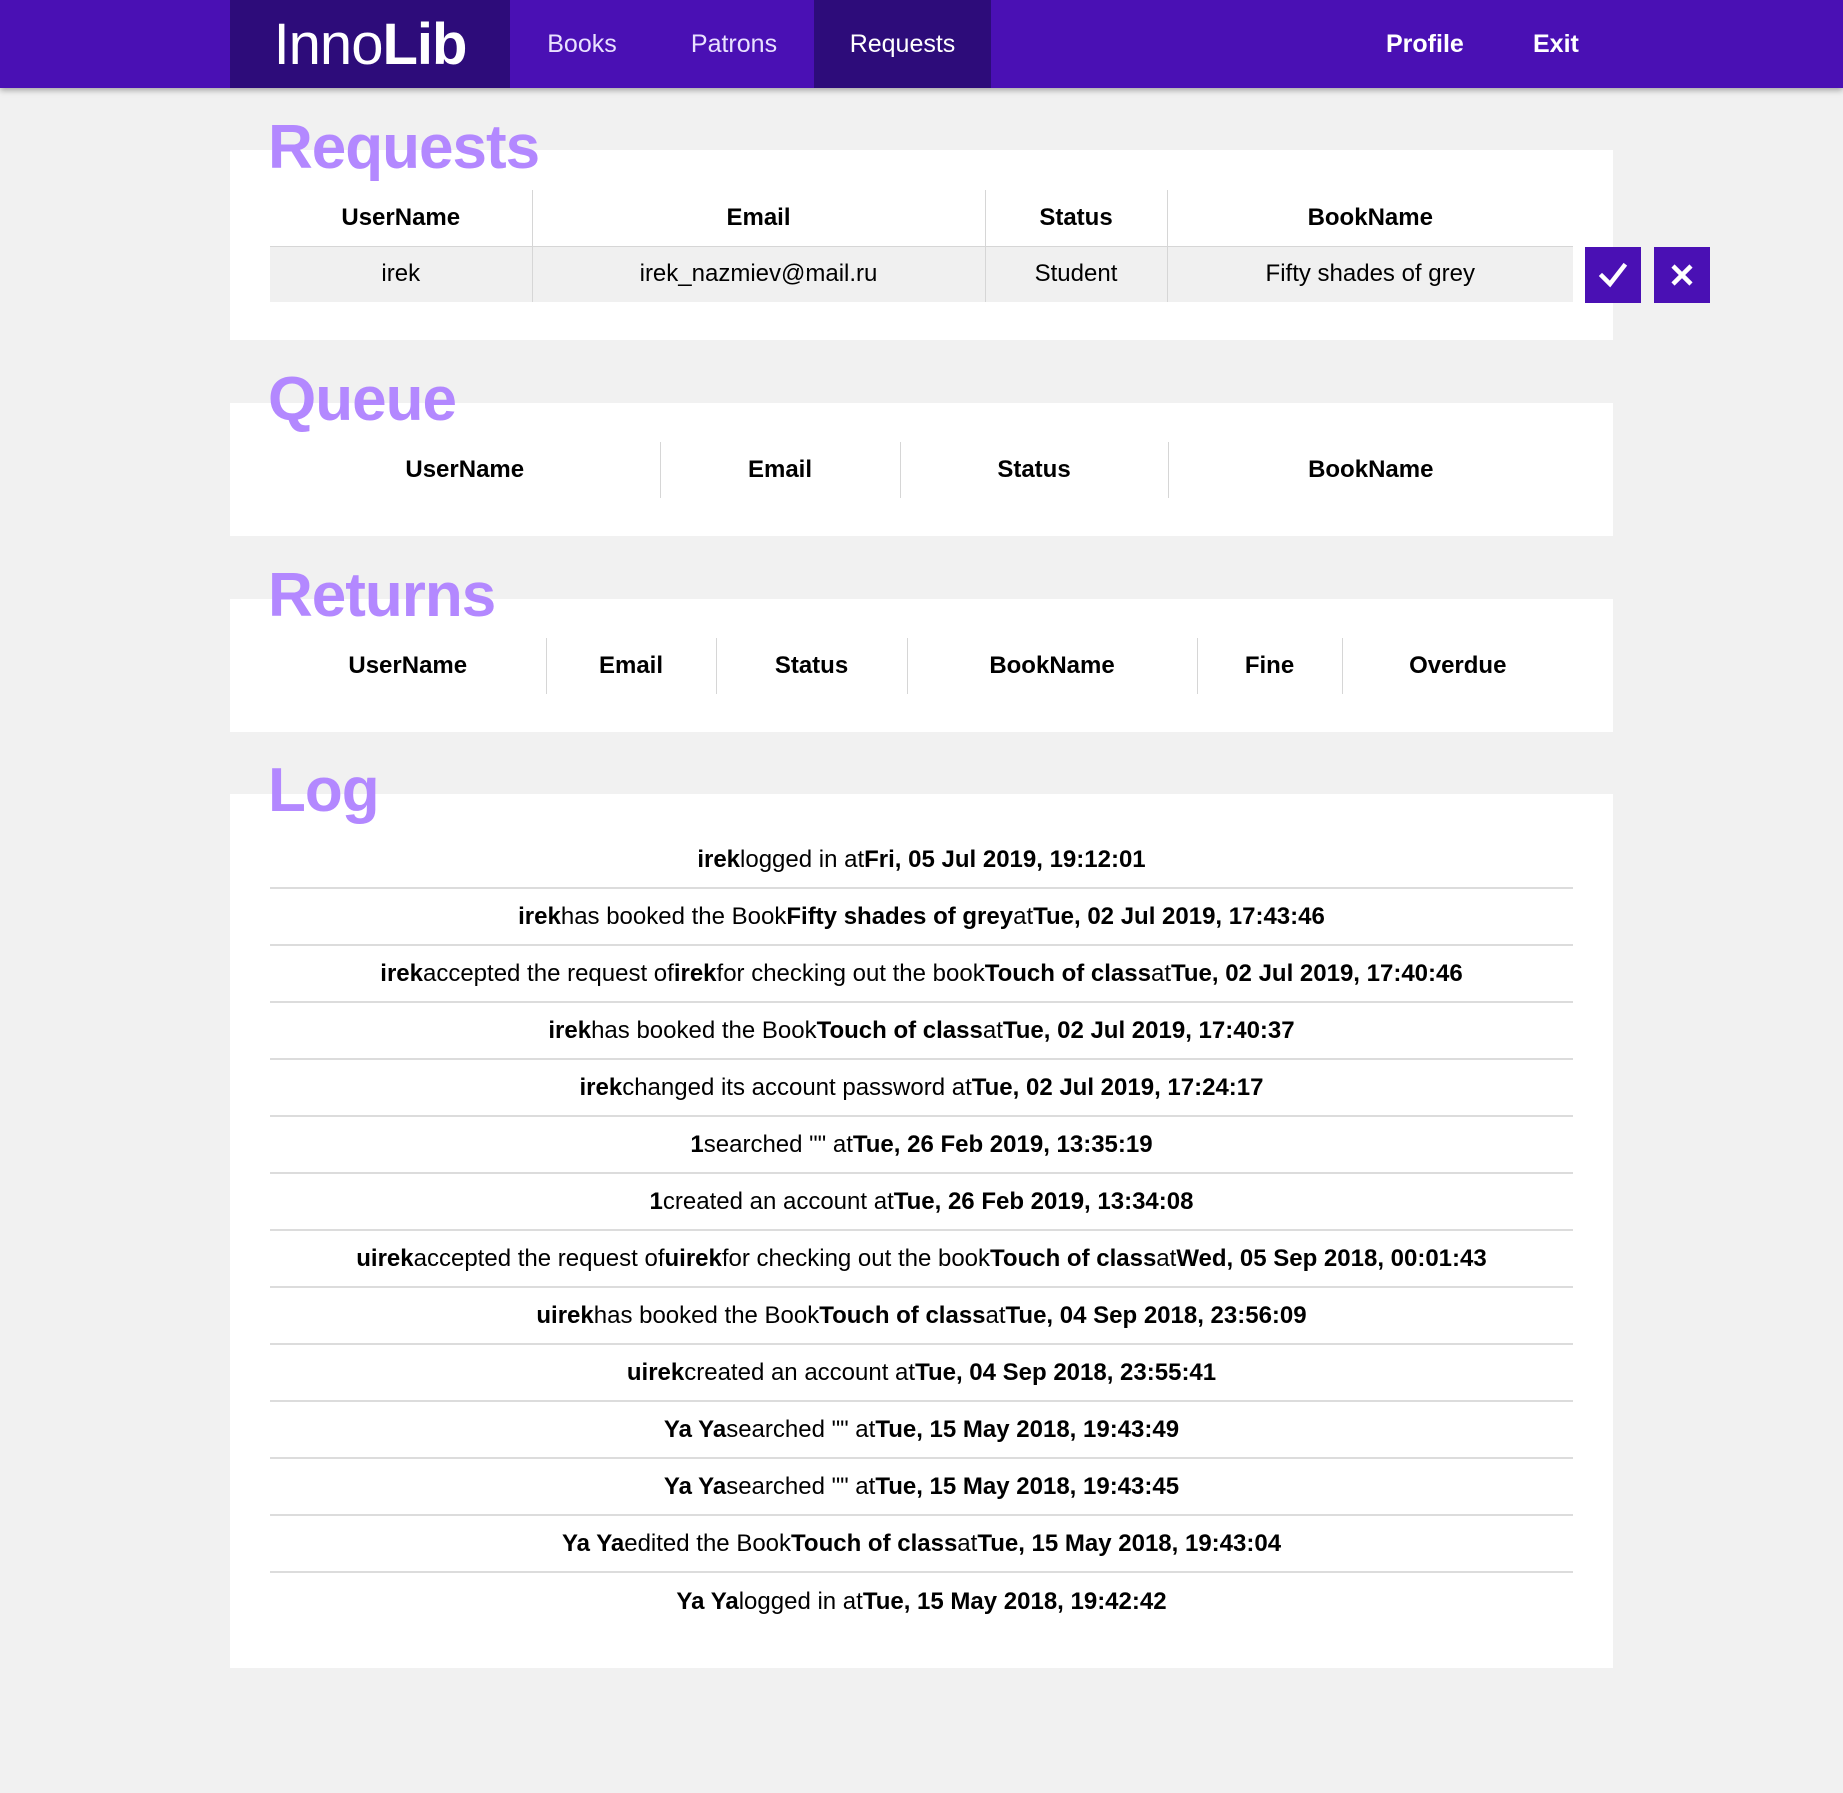  What do you see at coordinates (1156, 1315) in the screenshot?
I see `log-entry-highlight: Tue, 04 Sep 2018, 23:56:09` at bounding box center [1156, 1315].